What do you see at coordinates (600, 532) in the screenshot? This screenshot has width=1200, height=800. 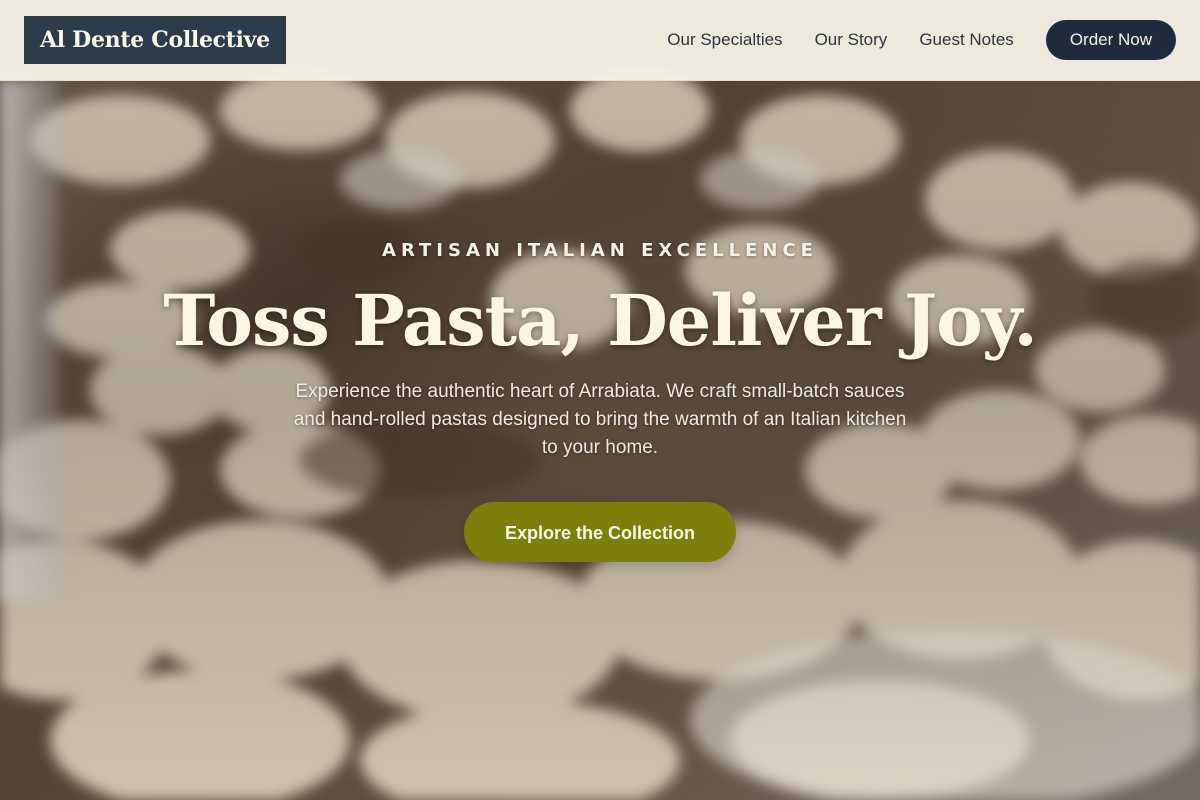 I see `explore-collection-button: Explore the Collection` at bounding box center [600, 532].